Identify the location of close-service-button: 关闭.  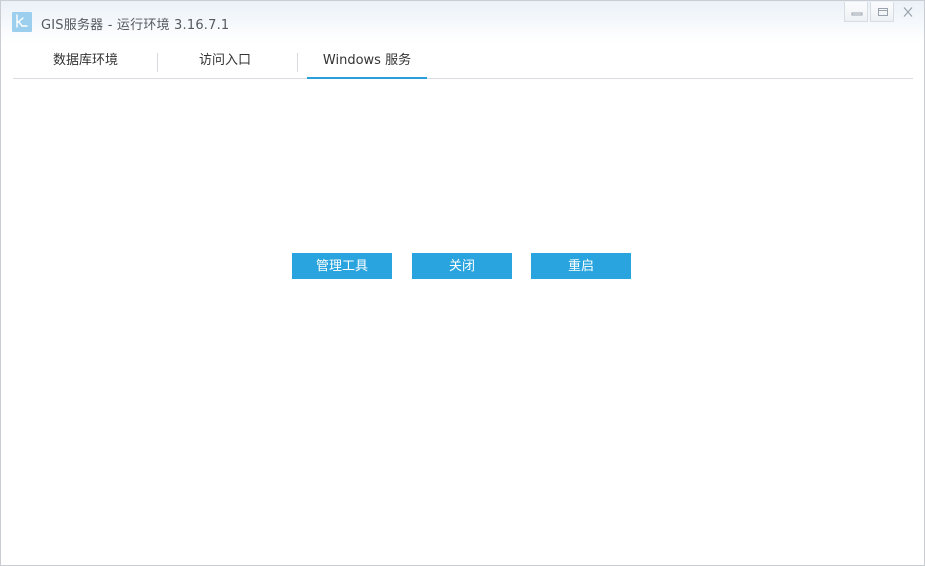
(462, 266).